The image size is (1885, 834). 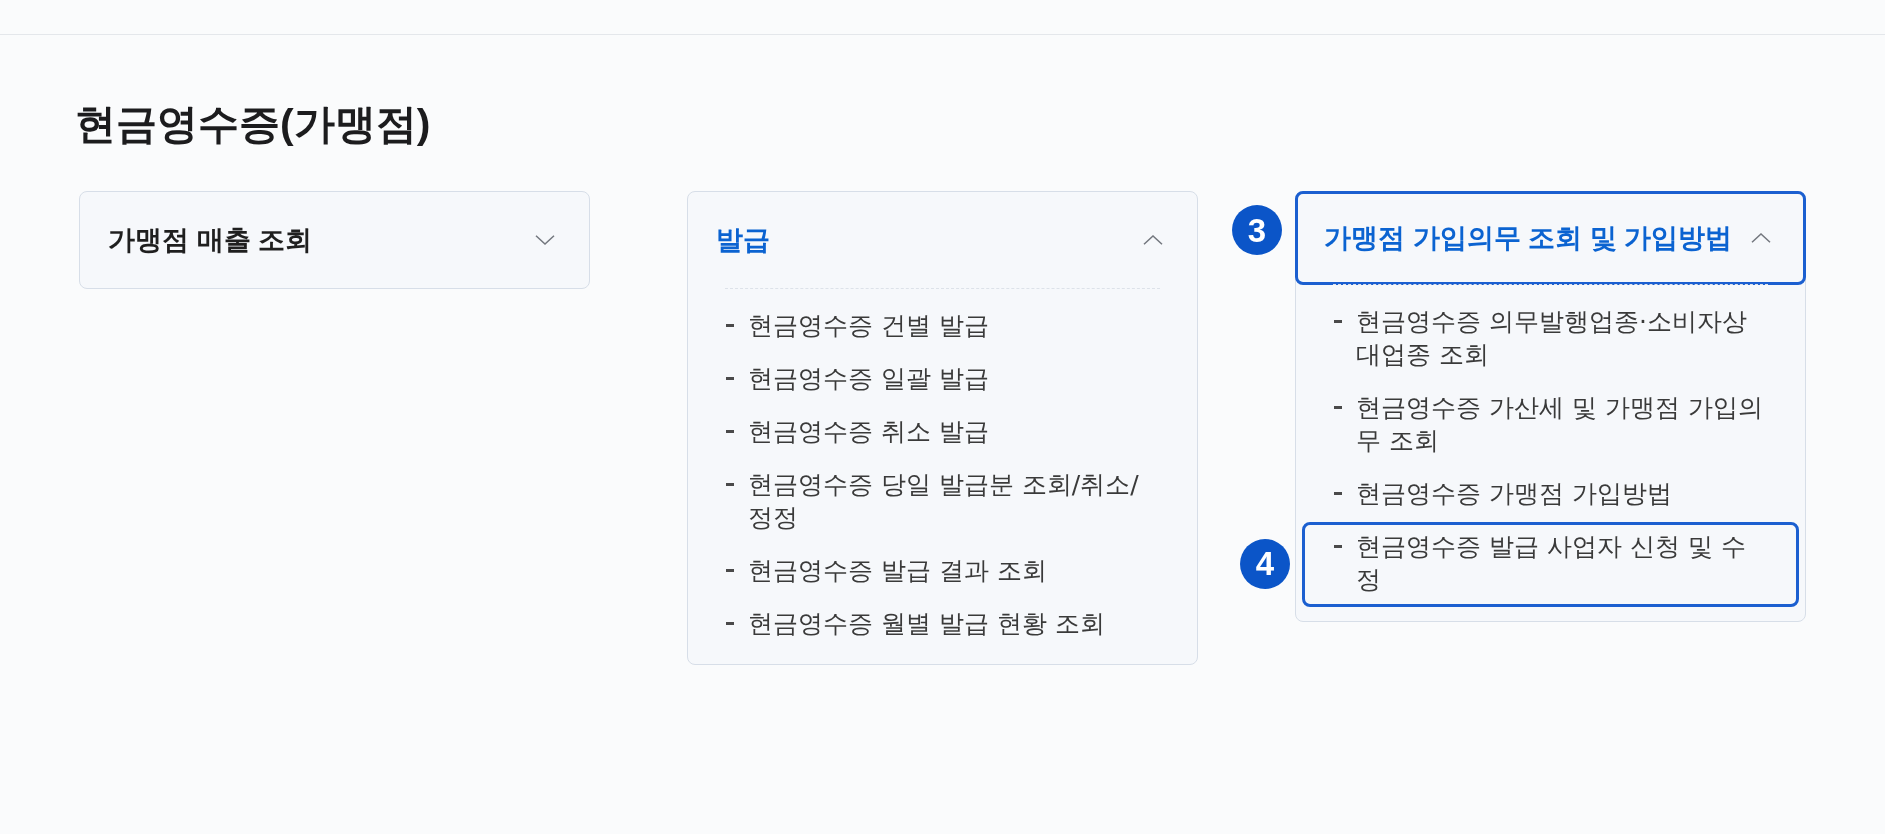 What do you see at coordinates (857, 431) in the screenshot?
I see `menu-link: 현금영수증 취소 발급` at bounding box center [857, 431].